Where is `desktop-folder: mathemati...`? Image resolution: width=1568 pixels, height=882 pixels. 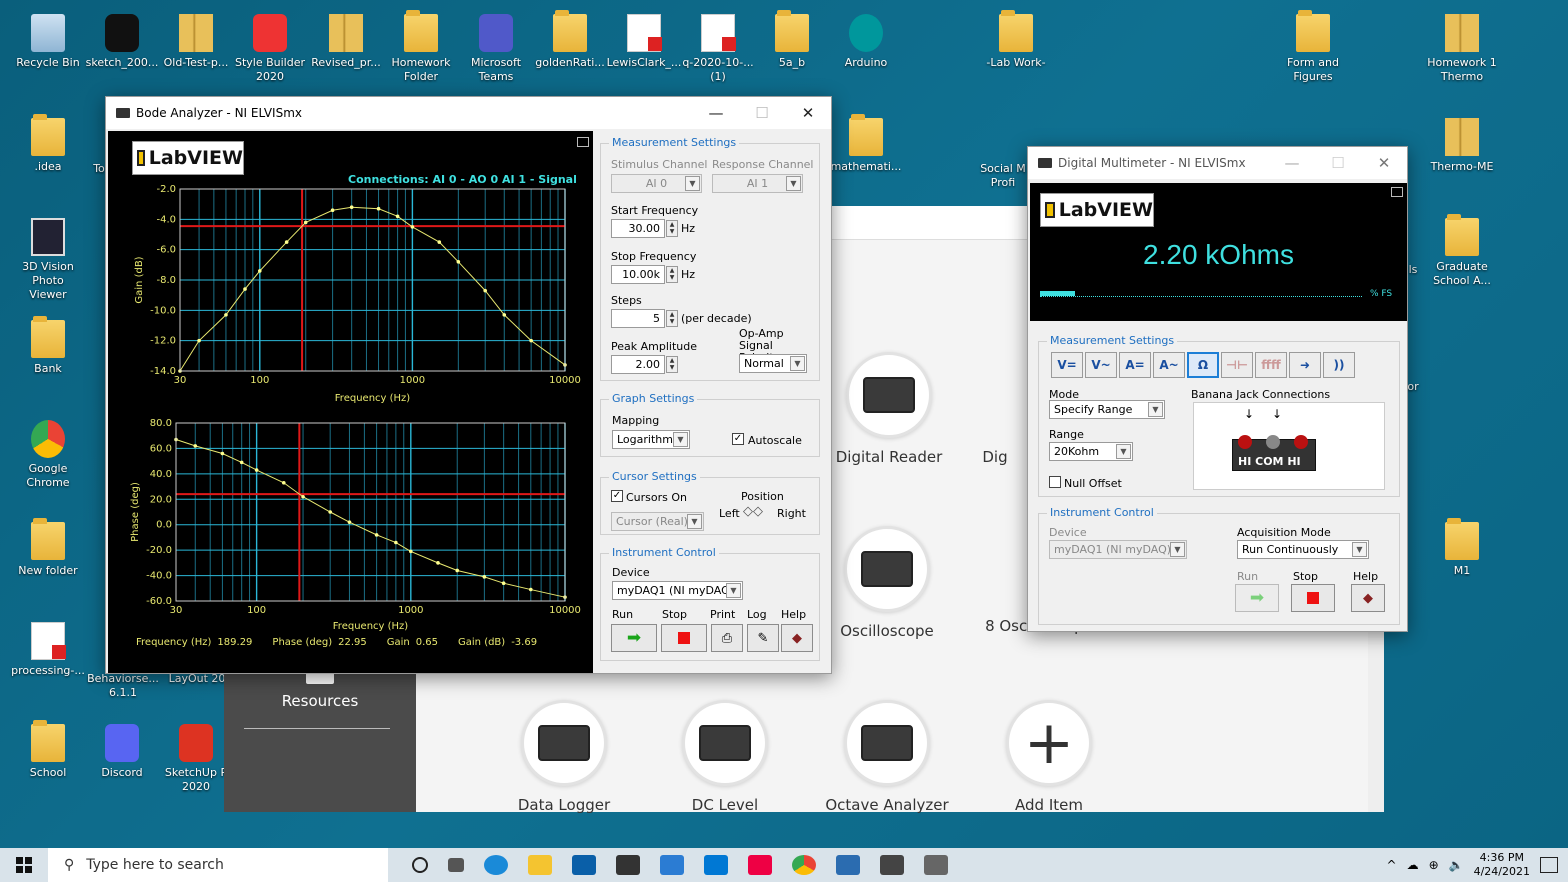 desktop-folder: mathemati... is located at coordinates (866, 144).